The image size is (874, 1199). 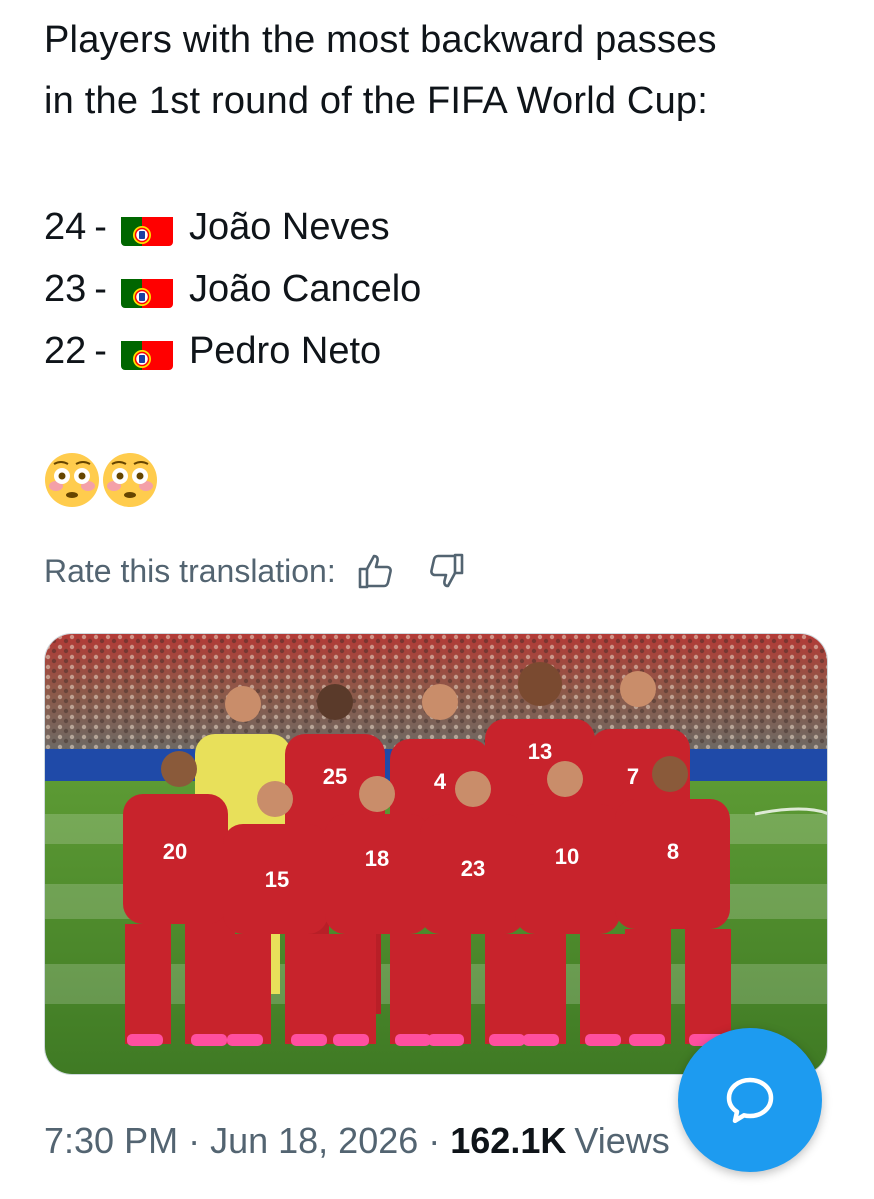 I want to click on ranking-player-name: João Cancelo, so click(x=305, y=289).